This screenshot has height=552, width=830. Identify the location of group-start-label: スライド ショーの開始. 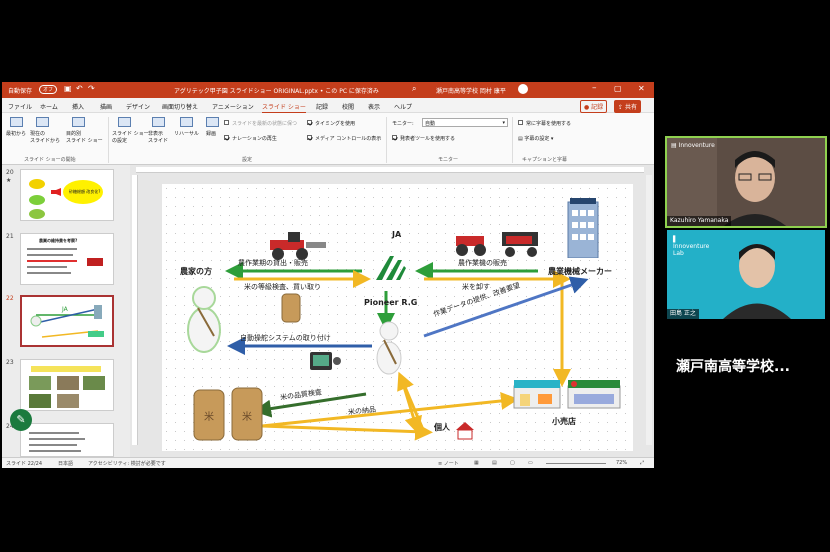
(50, 160).